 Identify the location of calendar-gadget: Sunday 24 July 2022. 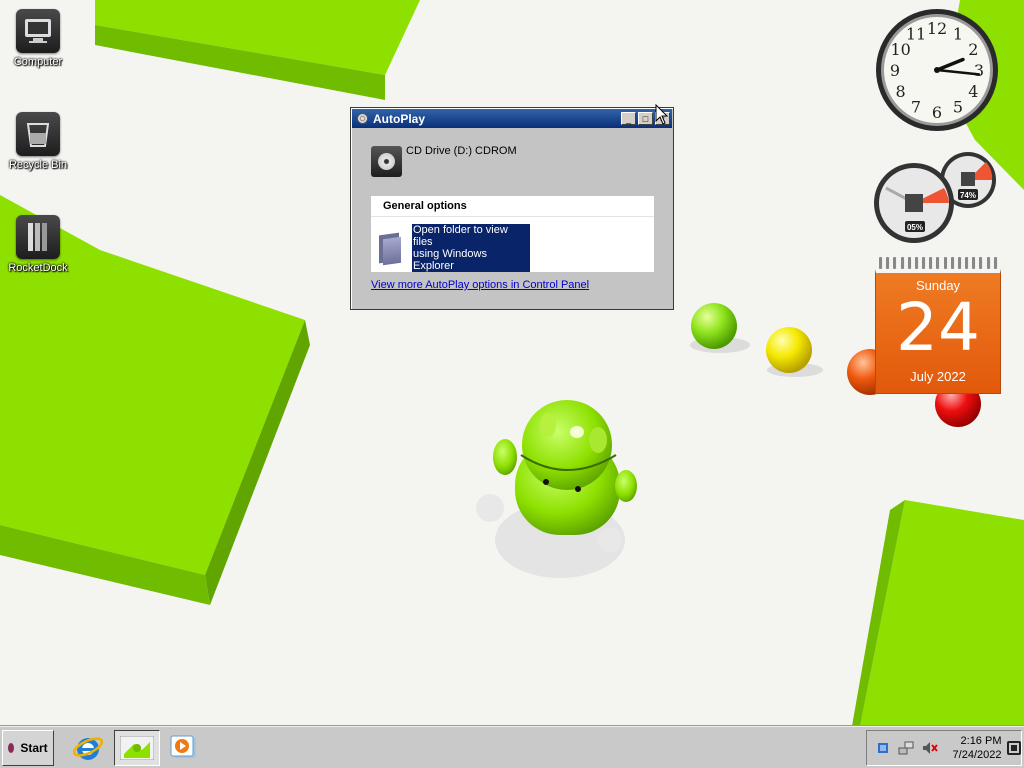
(938, 325).